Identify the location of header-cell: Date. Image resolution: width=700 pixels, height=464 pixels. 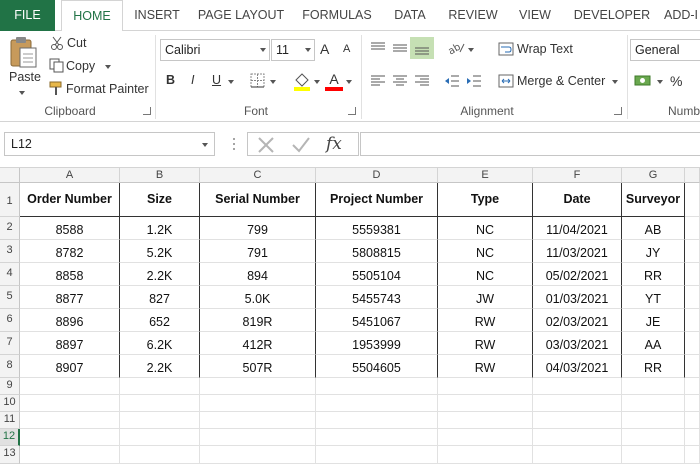
(577, 200).